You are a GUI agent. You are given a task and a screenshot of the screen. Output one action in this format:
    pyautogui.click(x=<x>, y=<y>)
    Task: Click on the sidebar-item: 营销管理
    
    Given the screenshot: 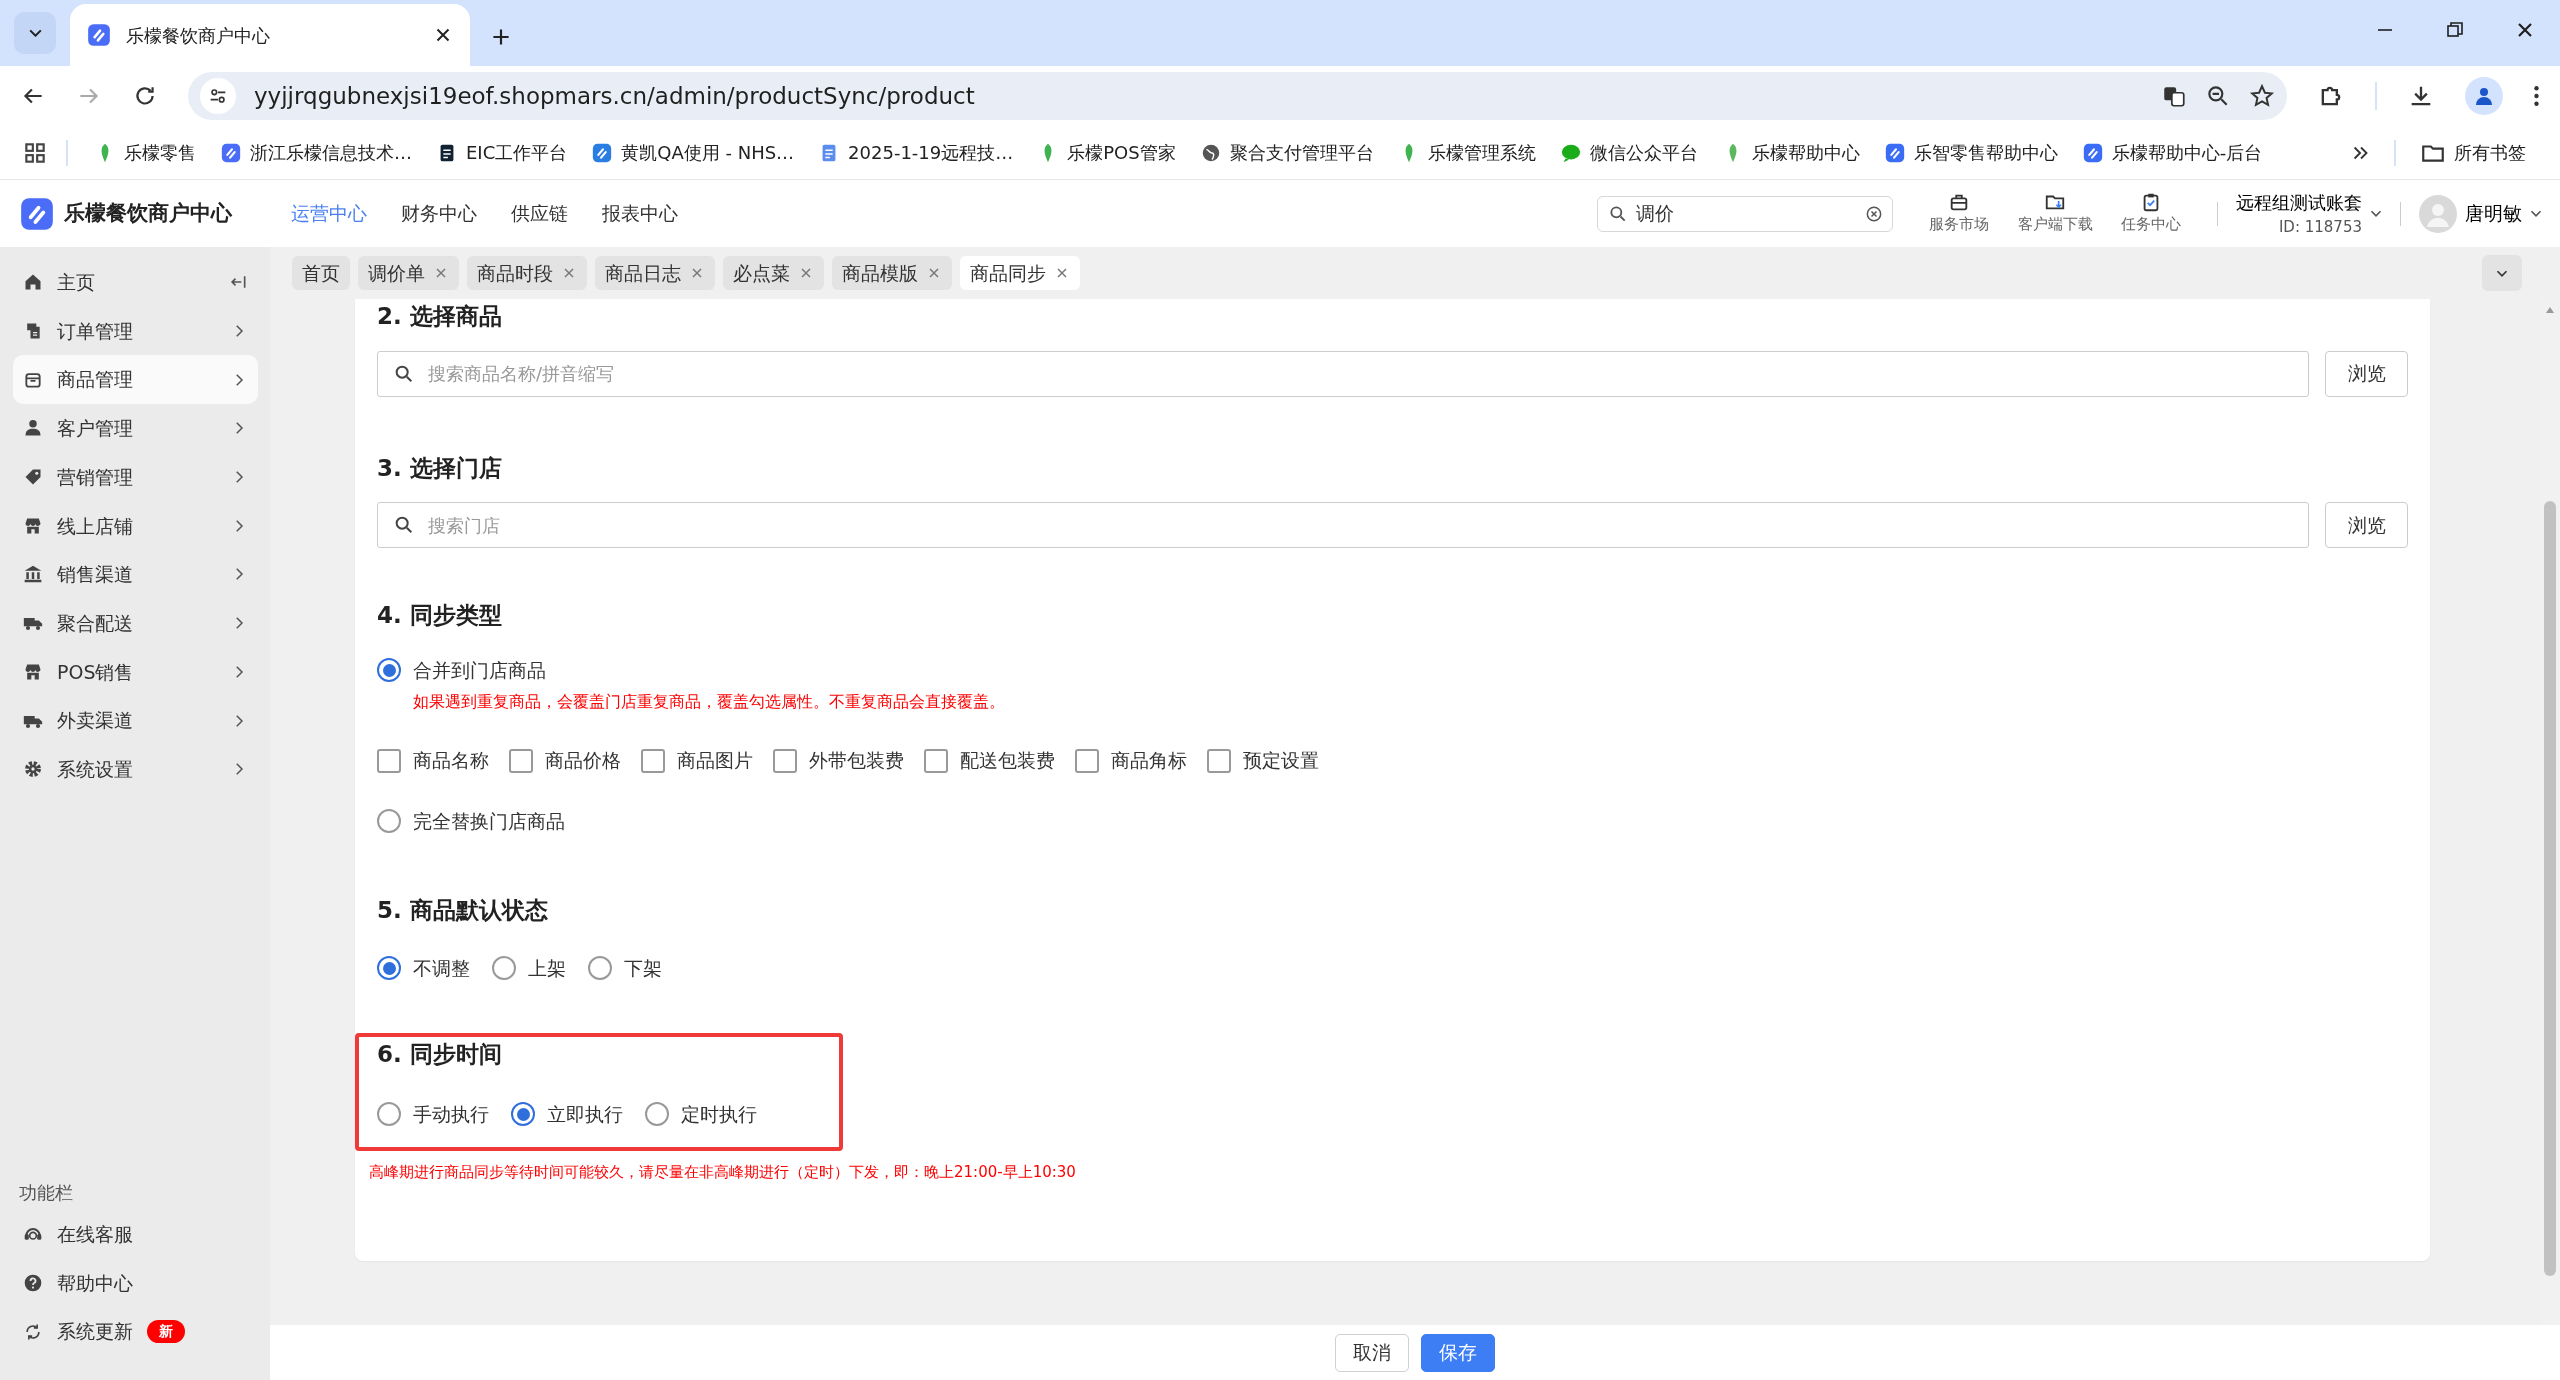 What is the action you would take?
    pyautogui.click(x=135, y=477)
    